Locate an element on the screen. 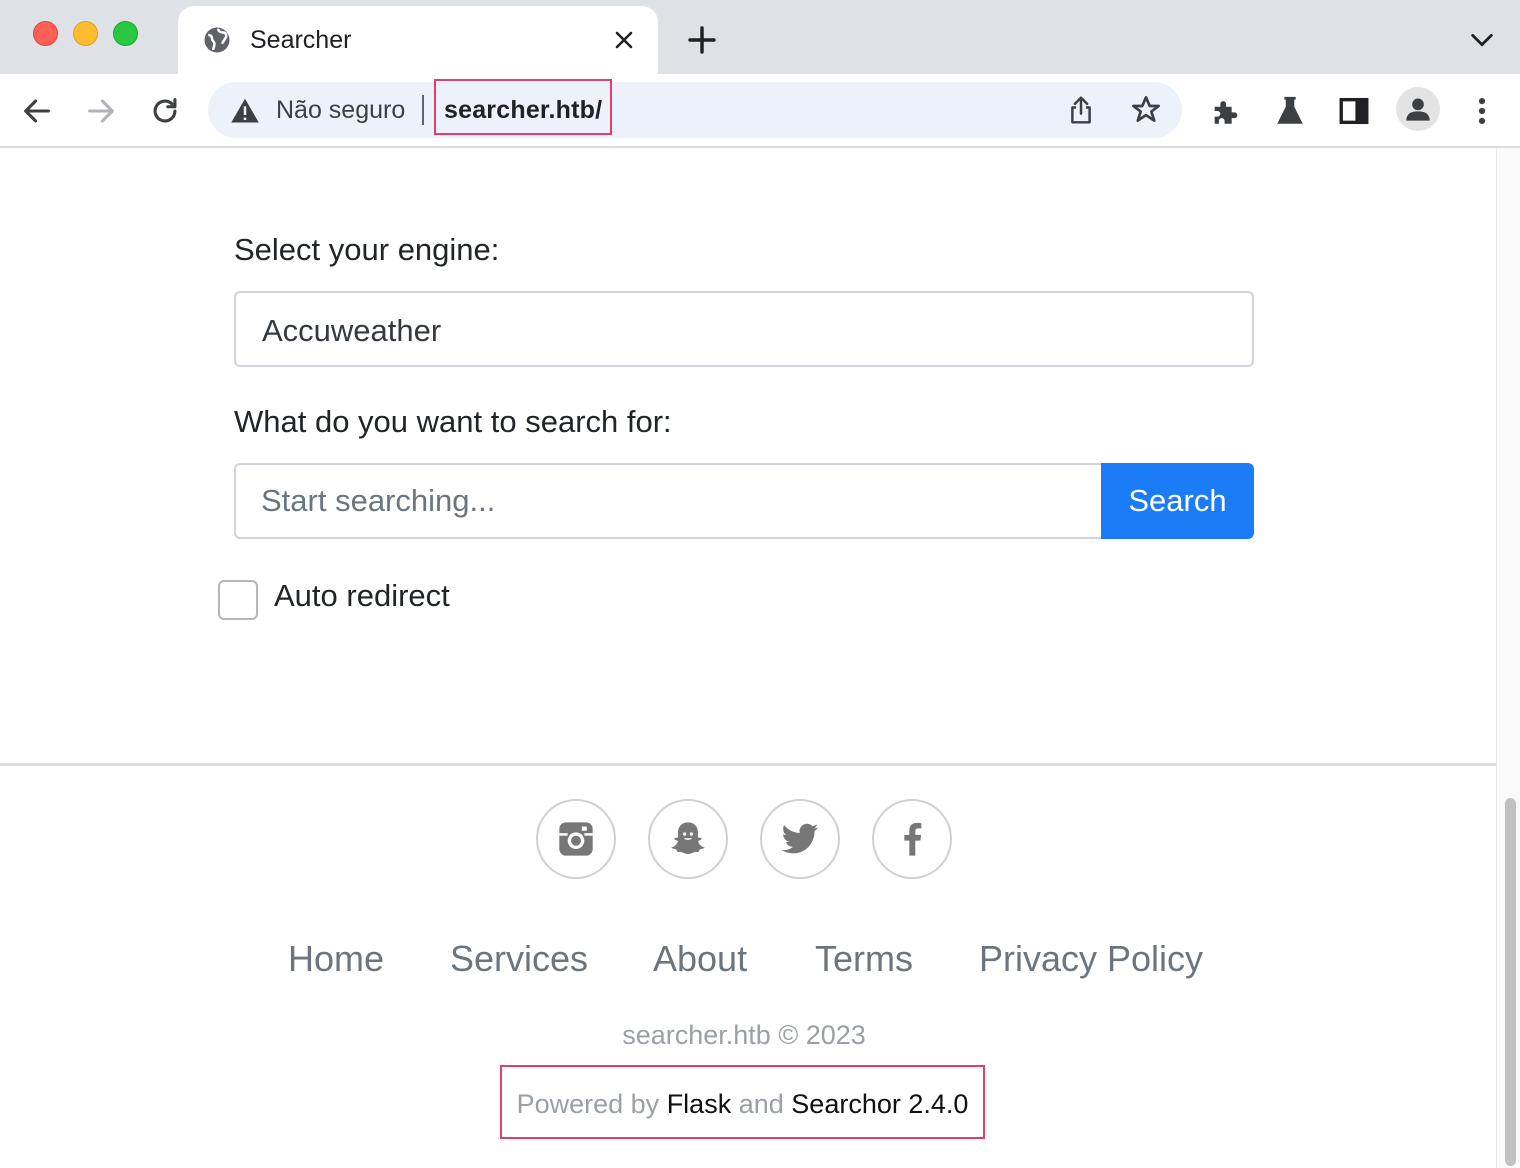 The image size is (1520, 1168). footer-divider is located at coordinates (748, 764).